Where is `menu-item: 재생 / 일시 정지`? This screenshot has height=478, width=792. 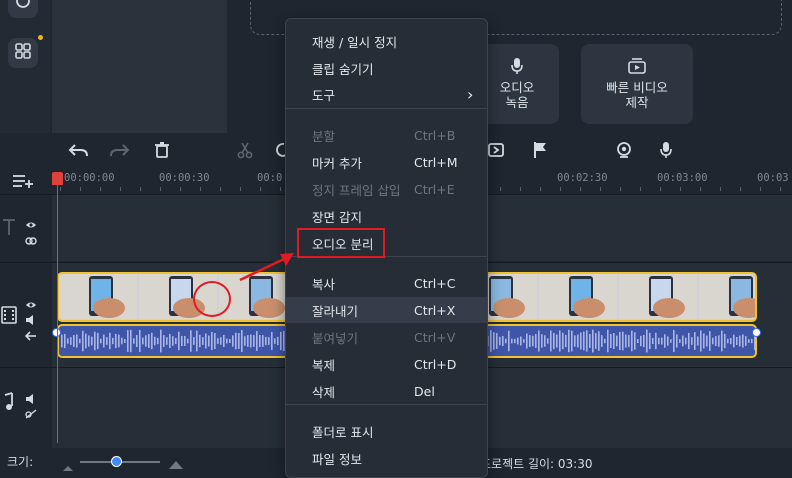 menu-item: 재생 / 일시 정지 is located at coordinates (386, 41).